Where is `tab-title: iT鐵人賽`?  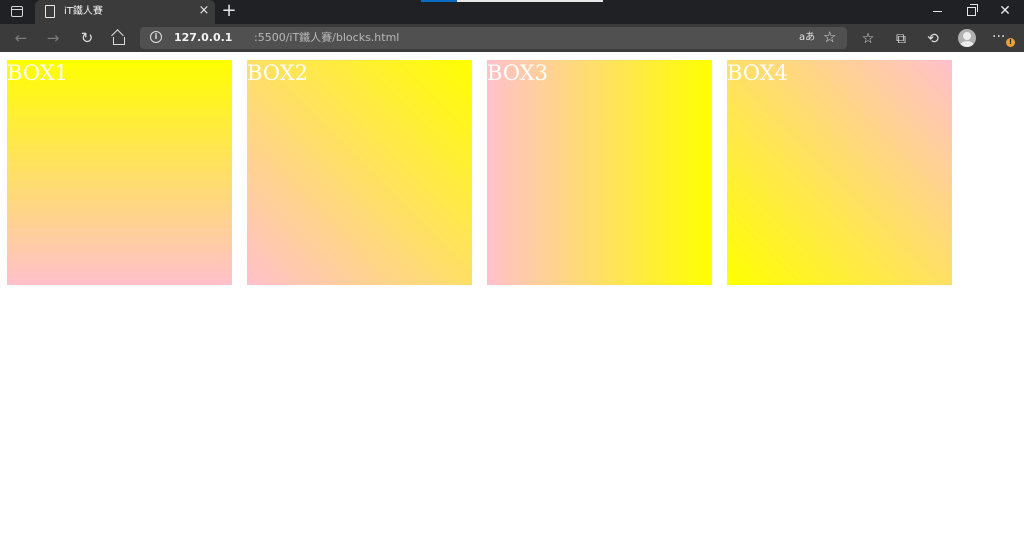 tab-title: iT鐵人賽 is located at coordinates (83, 11).